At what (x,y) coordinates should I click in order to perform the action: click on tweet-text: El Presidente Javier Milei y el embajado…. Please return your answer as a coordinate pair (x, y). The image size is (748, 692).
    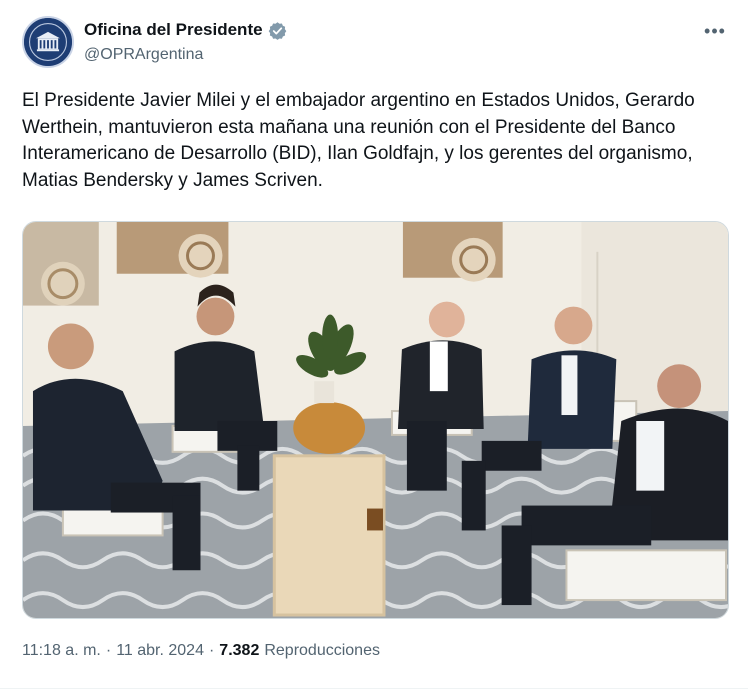
    Looking at the image, I should click on (358, 140).